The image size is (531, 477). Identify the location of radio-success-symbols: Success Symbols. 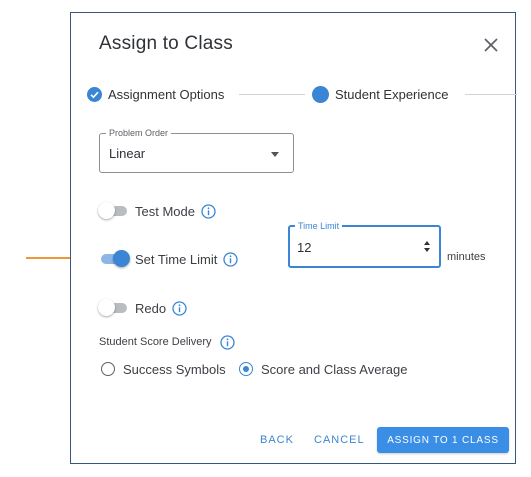
(163, 369).